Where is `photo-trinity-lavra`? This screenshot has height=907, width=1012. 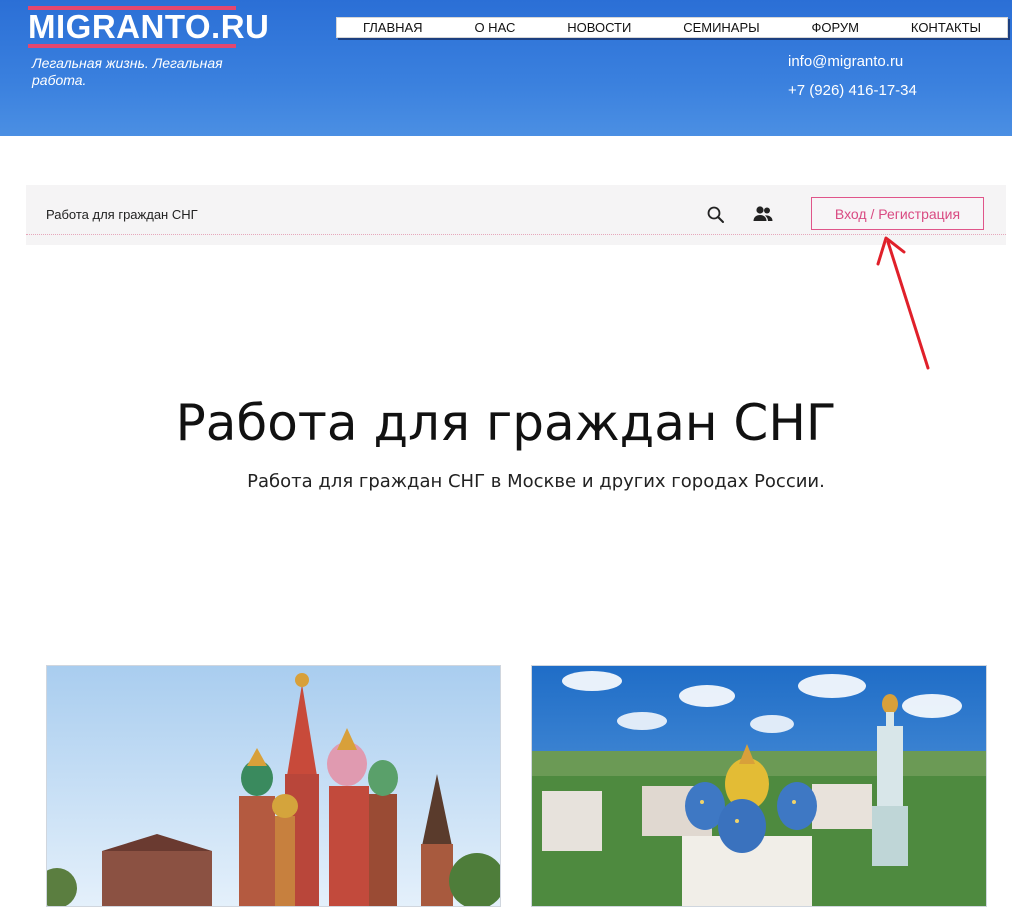
photo-trinity-lavra is located at coordinates (759, 786).